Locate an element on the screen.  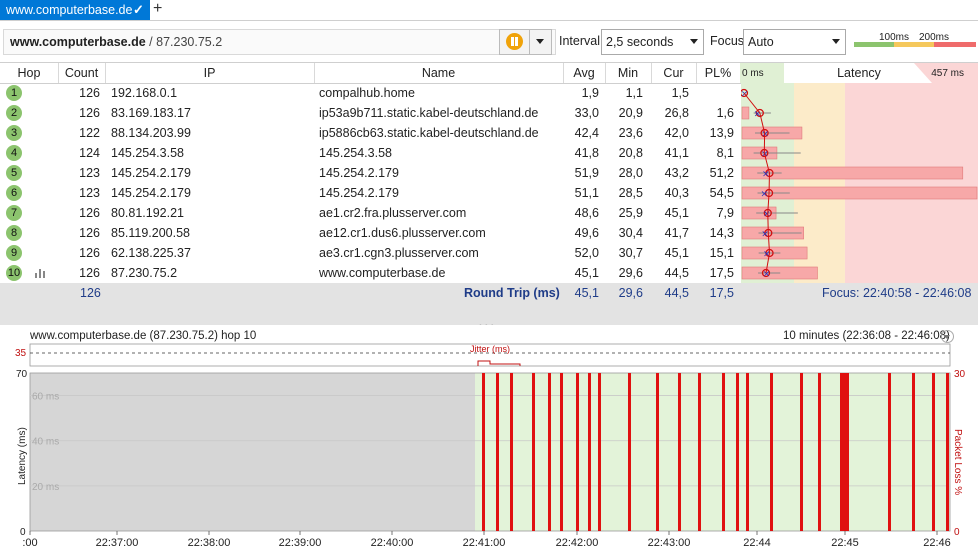
summary-count: 126 is located at coordinates (90, 293).